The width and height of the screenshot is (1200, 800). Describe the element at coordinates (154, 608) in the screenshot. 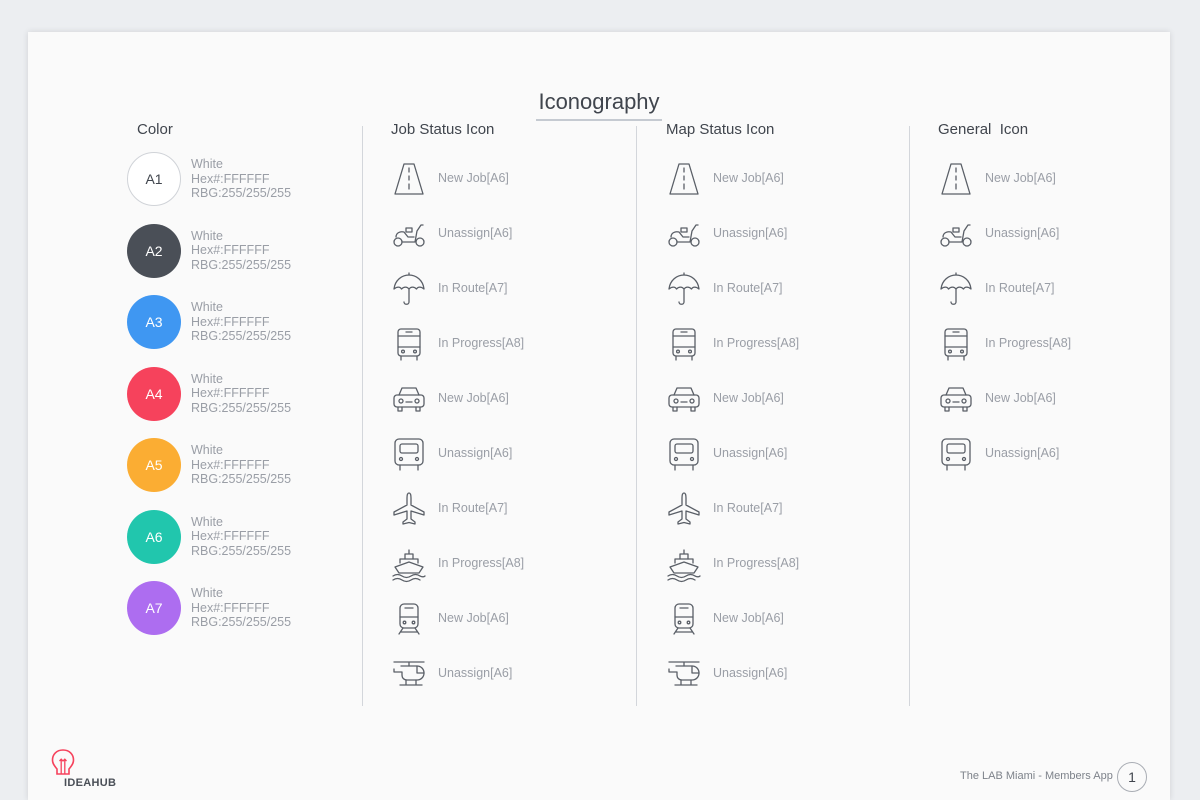

I see `color-swatch-circle: A7` at that location.